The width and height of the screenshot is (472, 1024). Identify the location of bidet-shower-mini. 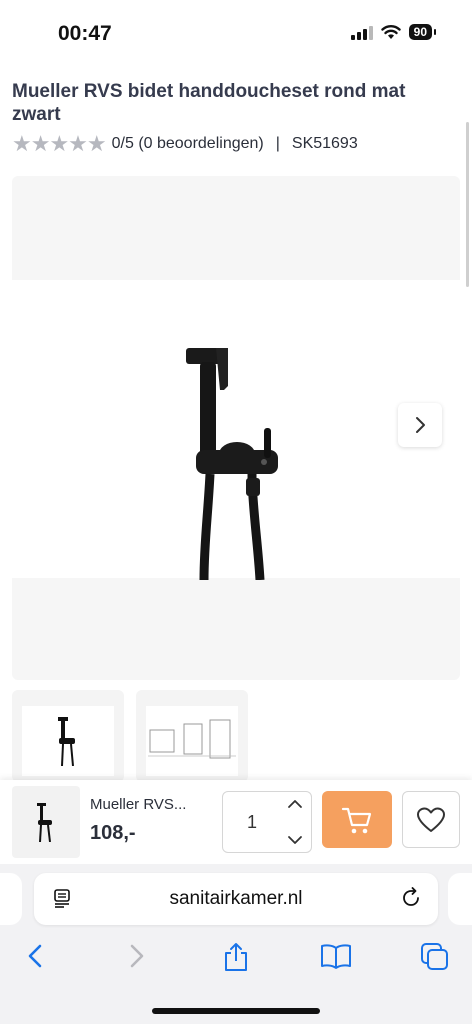
(44, 822).